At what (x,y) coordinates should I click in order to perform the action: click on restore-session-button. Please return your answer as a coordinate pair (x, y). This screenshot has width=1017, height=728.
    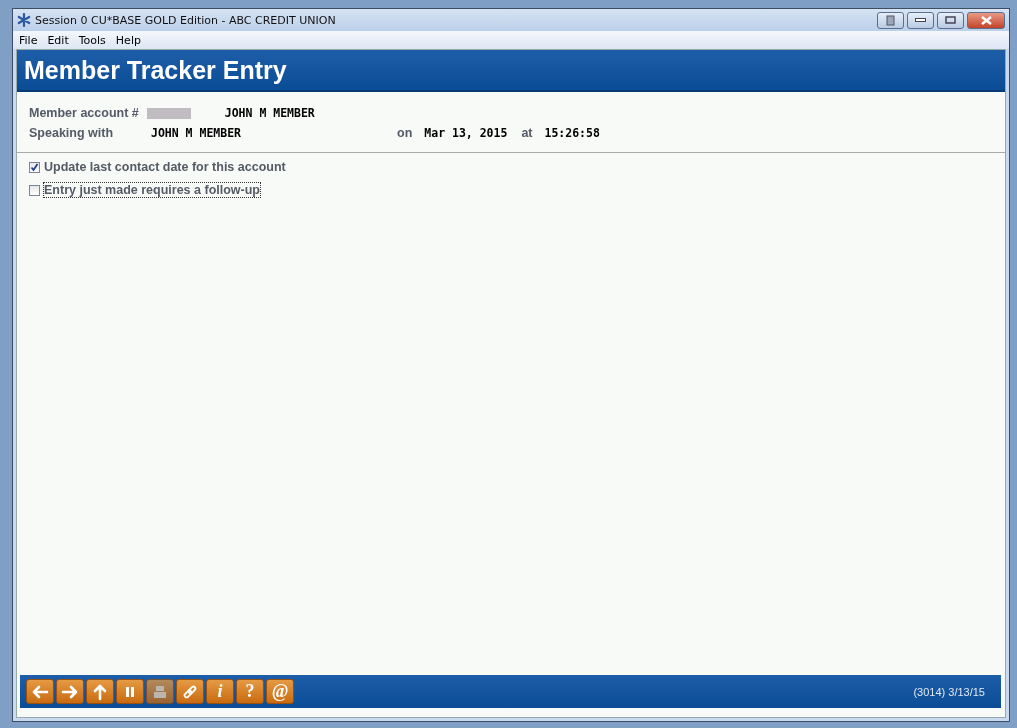
    Looking at the image, I should click on (890, 20).